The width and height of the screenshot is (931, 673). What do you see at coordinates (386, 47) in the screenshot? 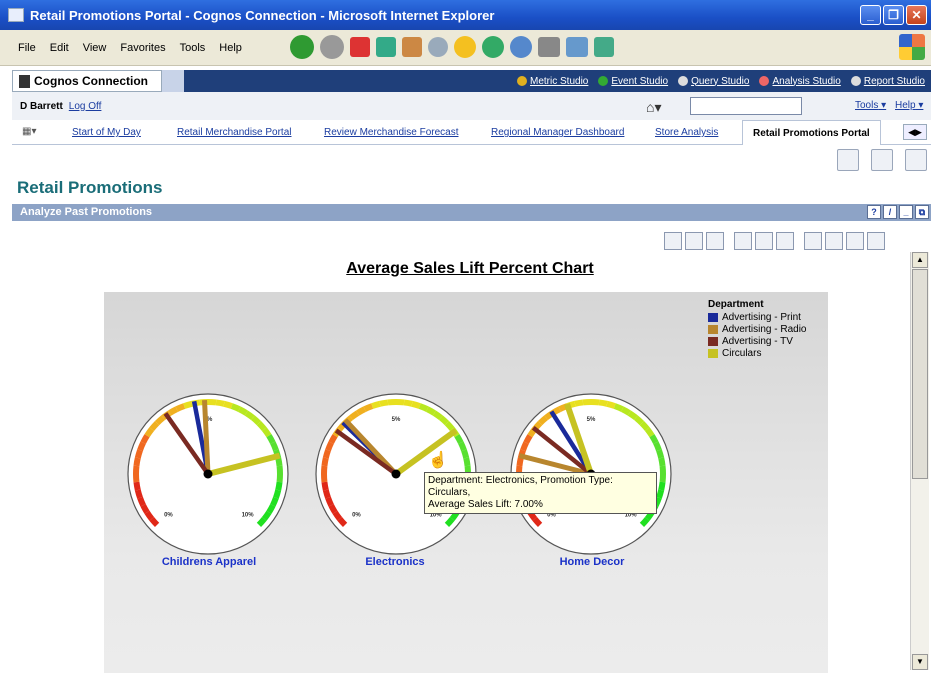
I see `refresh-icon` at bounding box center [386, 47].